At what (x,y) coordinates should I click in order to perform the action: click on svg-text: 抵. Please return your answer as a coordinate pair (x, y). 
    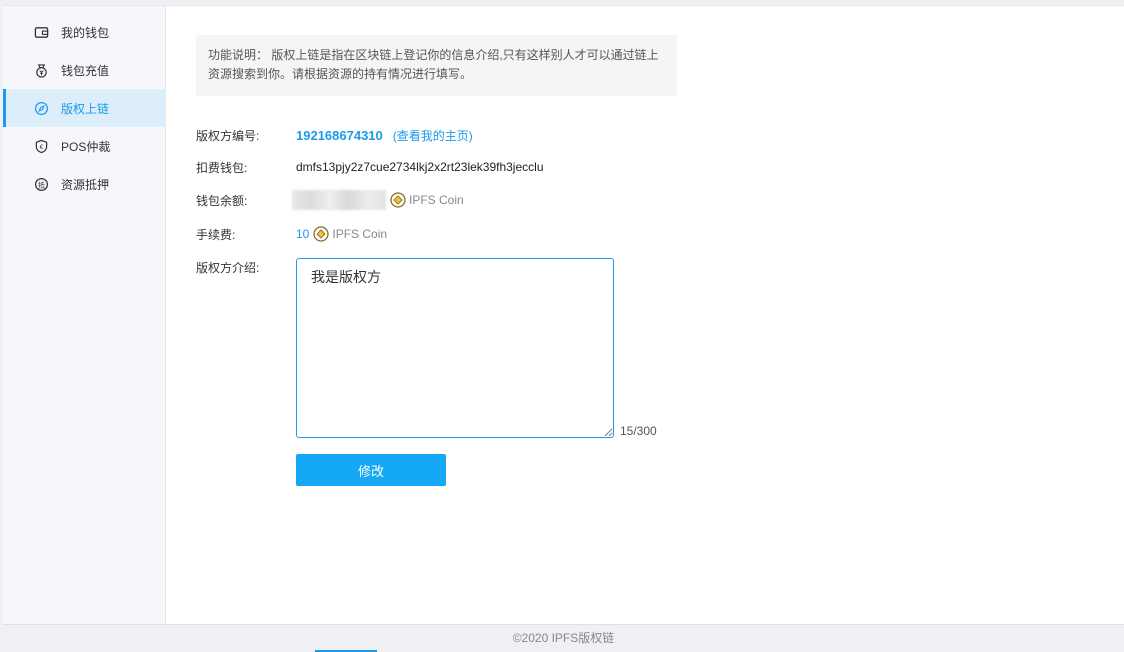
    Looking at the image, I should click on (40, 184).